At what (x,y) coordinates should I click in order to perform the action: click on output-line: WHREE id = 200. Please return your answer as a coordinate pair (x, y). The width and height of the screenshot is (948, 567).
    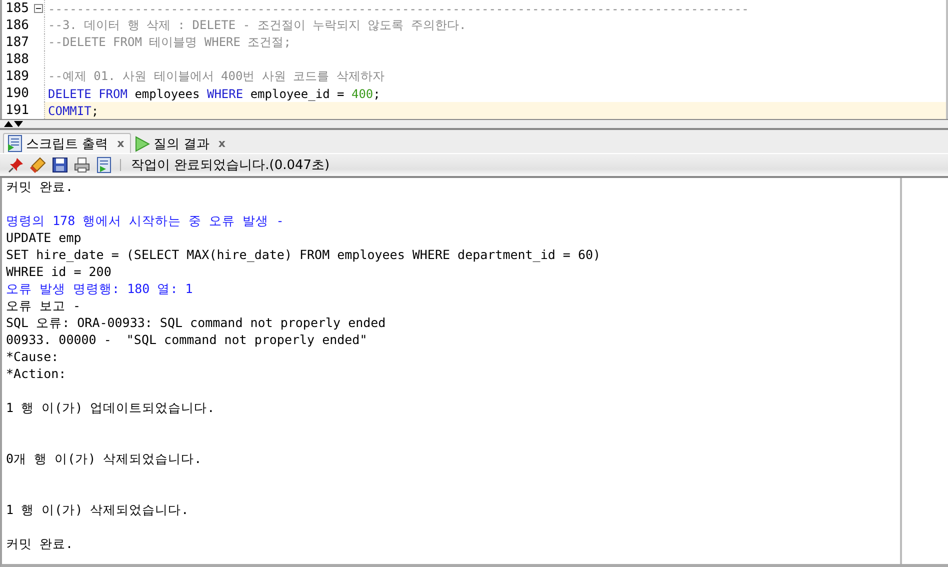
    Looking at the image, I should click on (59, 271).